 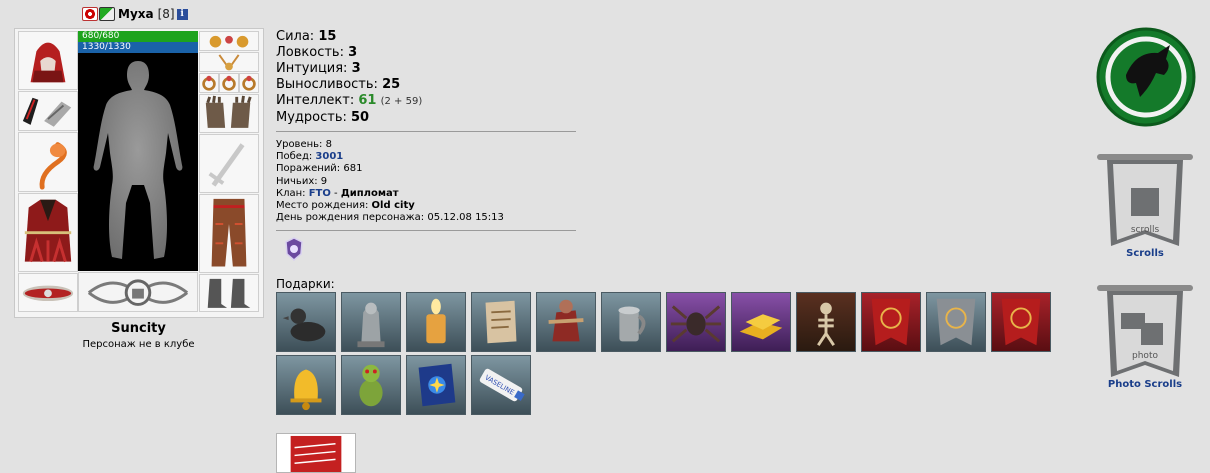 What do you see at coordinates (956, 322) in the screenshot?
I see `gray-banner-icon` at bounding box center [956, 322].